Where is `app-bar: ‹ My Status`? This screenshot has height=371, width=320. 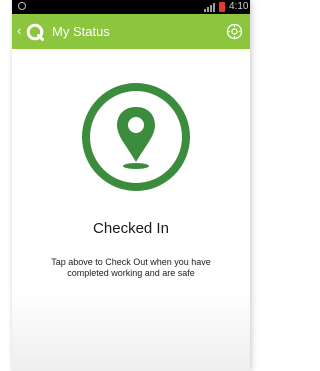
app-bar: ‹ My Status is located at coordinates (131, 31).